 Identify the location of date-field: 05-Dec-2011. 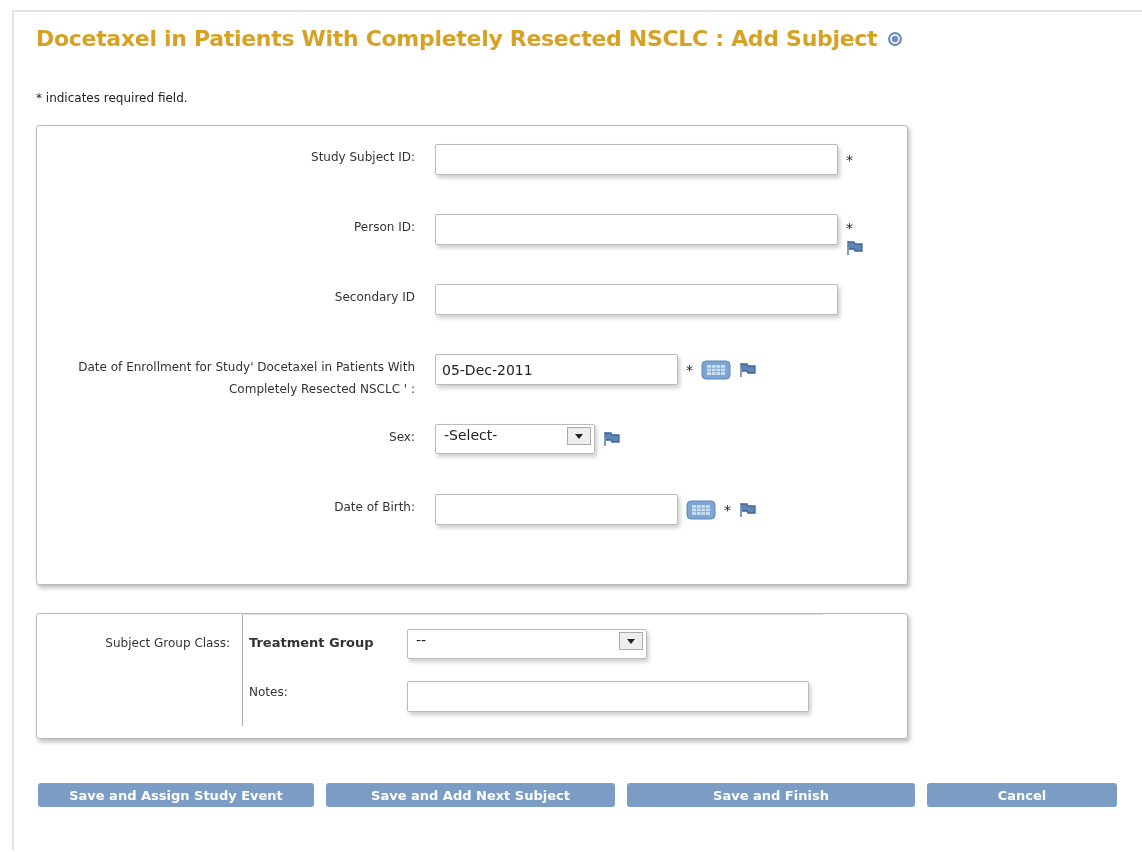
(556, 369).